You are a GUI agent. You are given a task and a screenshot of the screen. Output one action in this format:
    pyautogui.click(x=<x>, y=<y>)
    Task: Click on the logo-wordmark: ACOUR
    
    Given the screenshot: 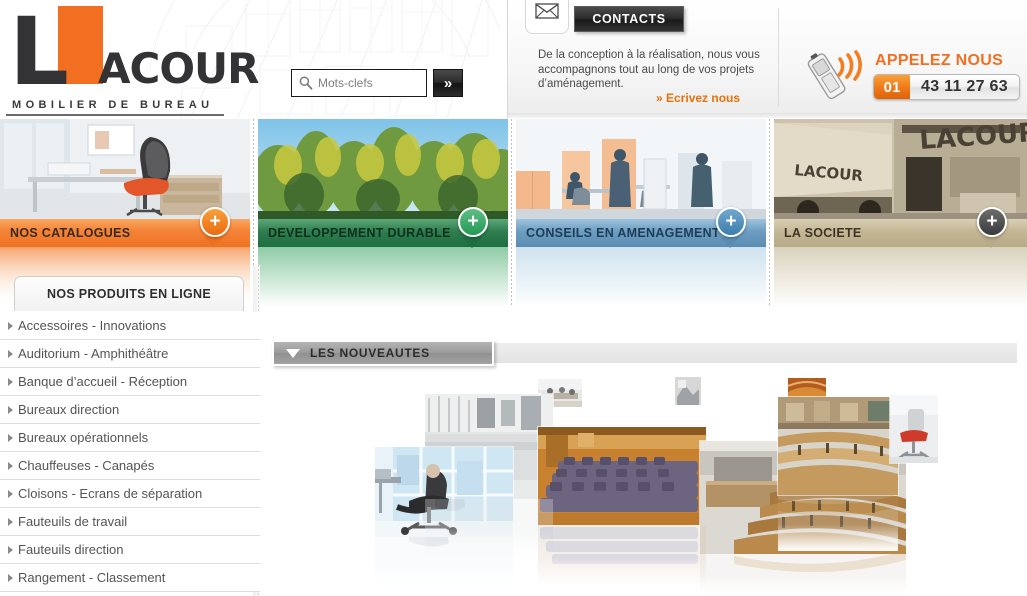 What is the action you would take?
    pyautogui.click(x=178, y=68)
    